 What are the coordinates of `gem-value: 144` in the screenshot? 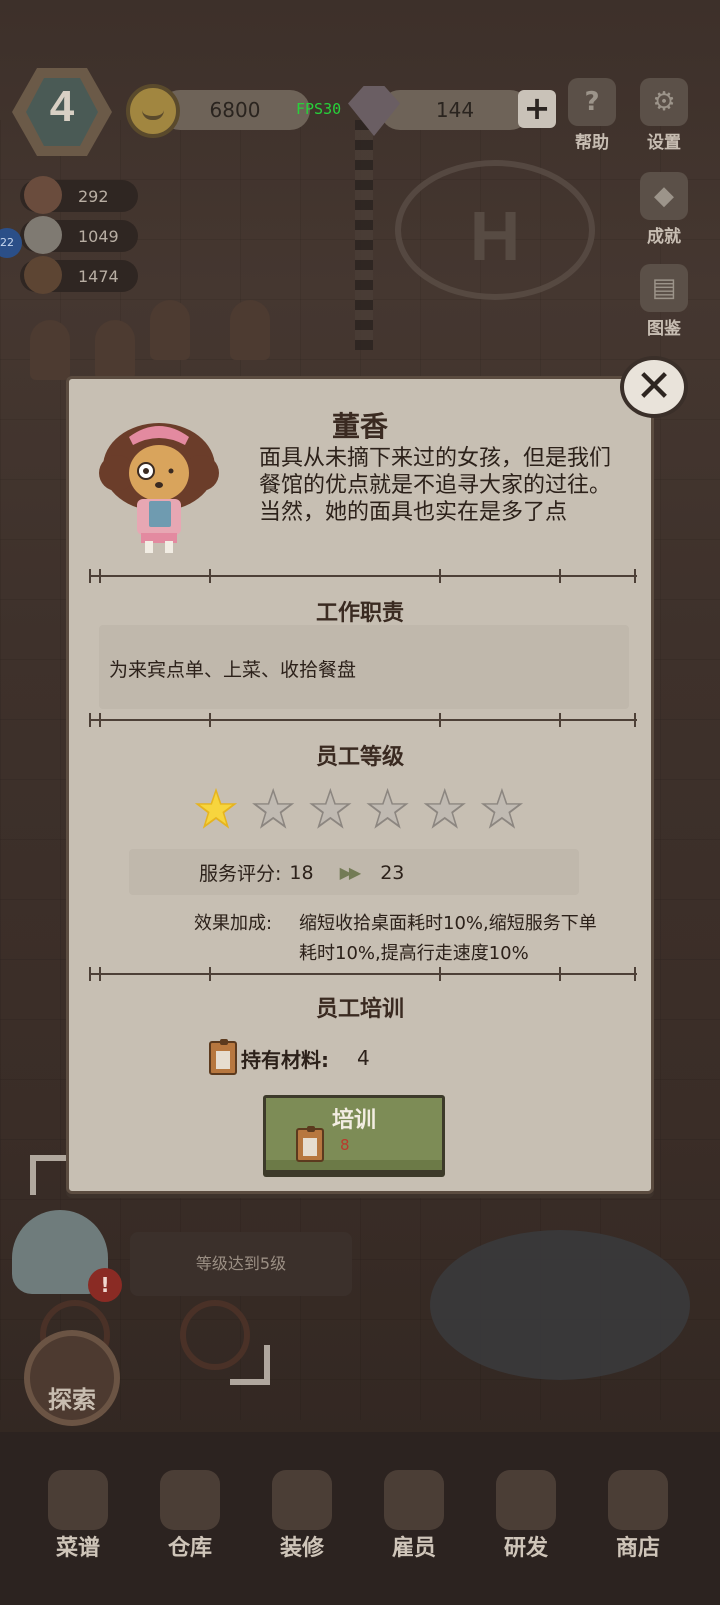 It's located at (455, 110).